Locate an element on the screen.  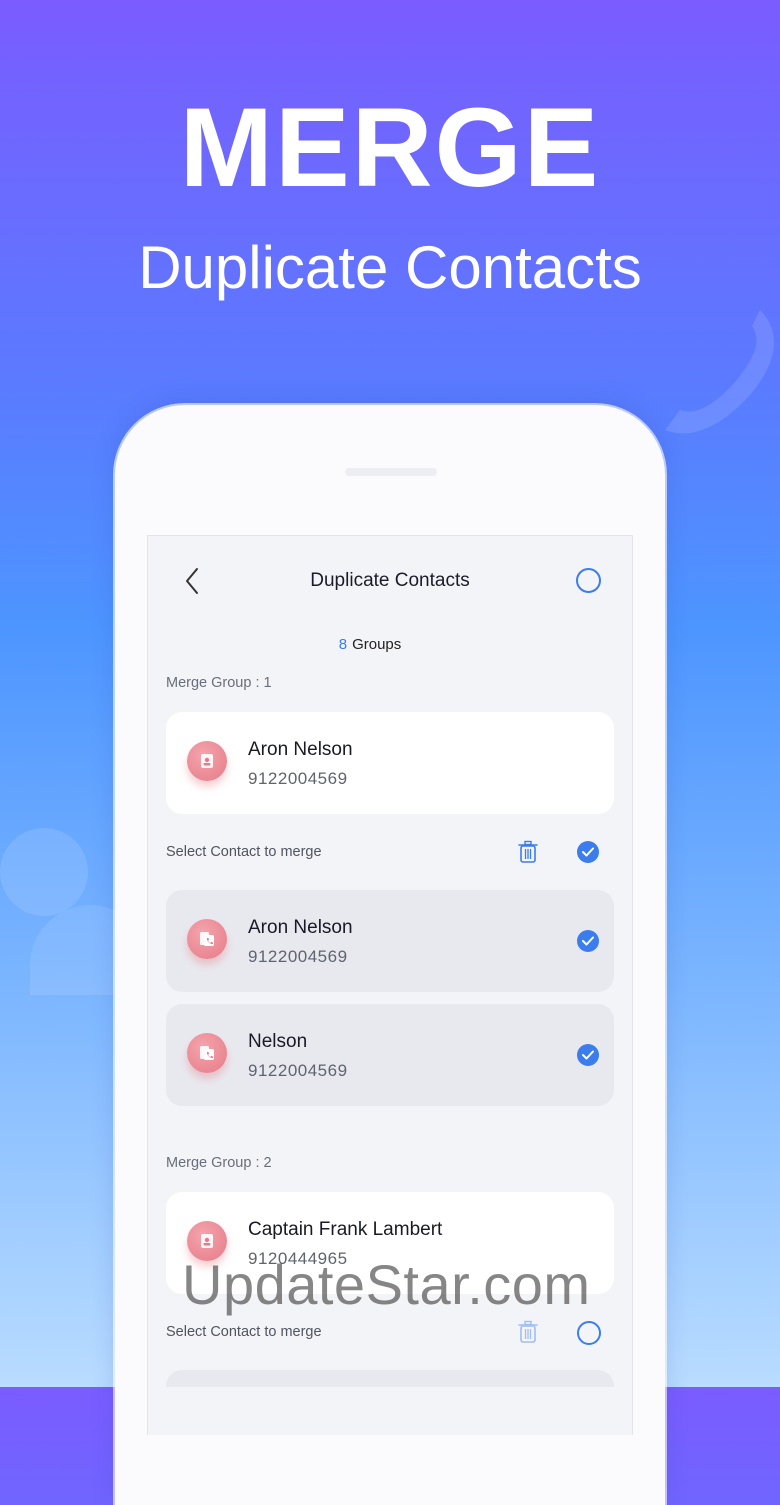
groups-count-label: Groups is located at coordinates (377, 644).